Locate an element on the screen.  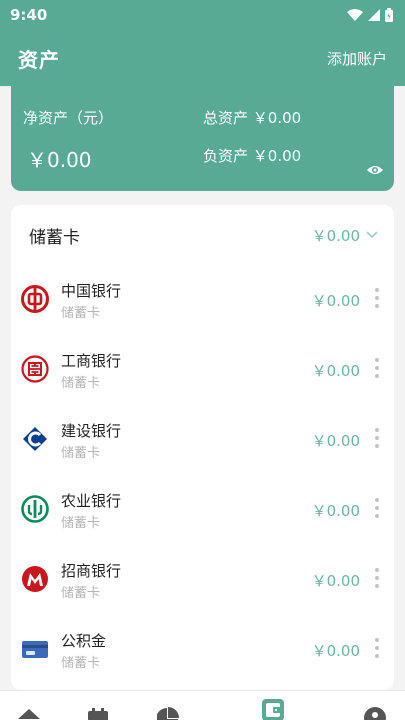
group-total-wrap: ￥0.00 is located at coordinates (345, 235).